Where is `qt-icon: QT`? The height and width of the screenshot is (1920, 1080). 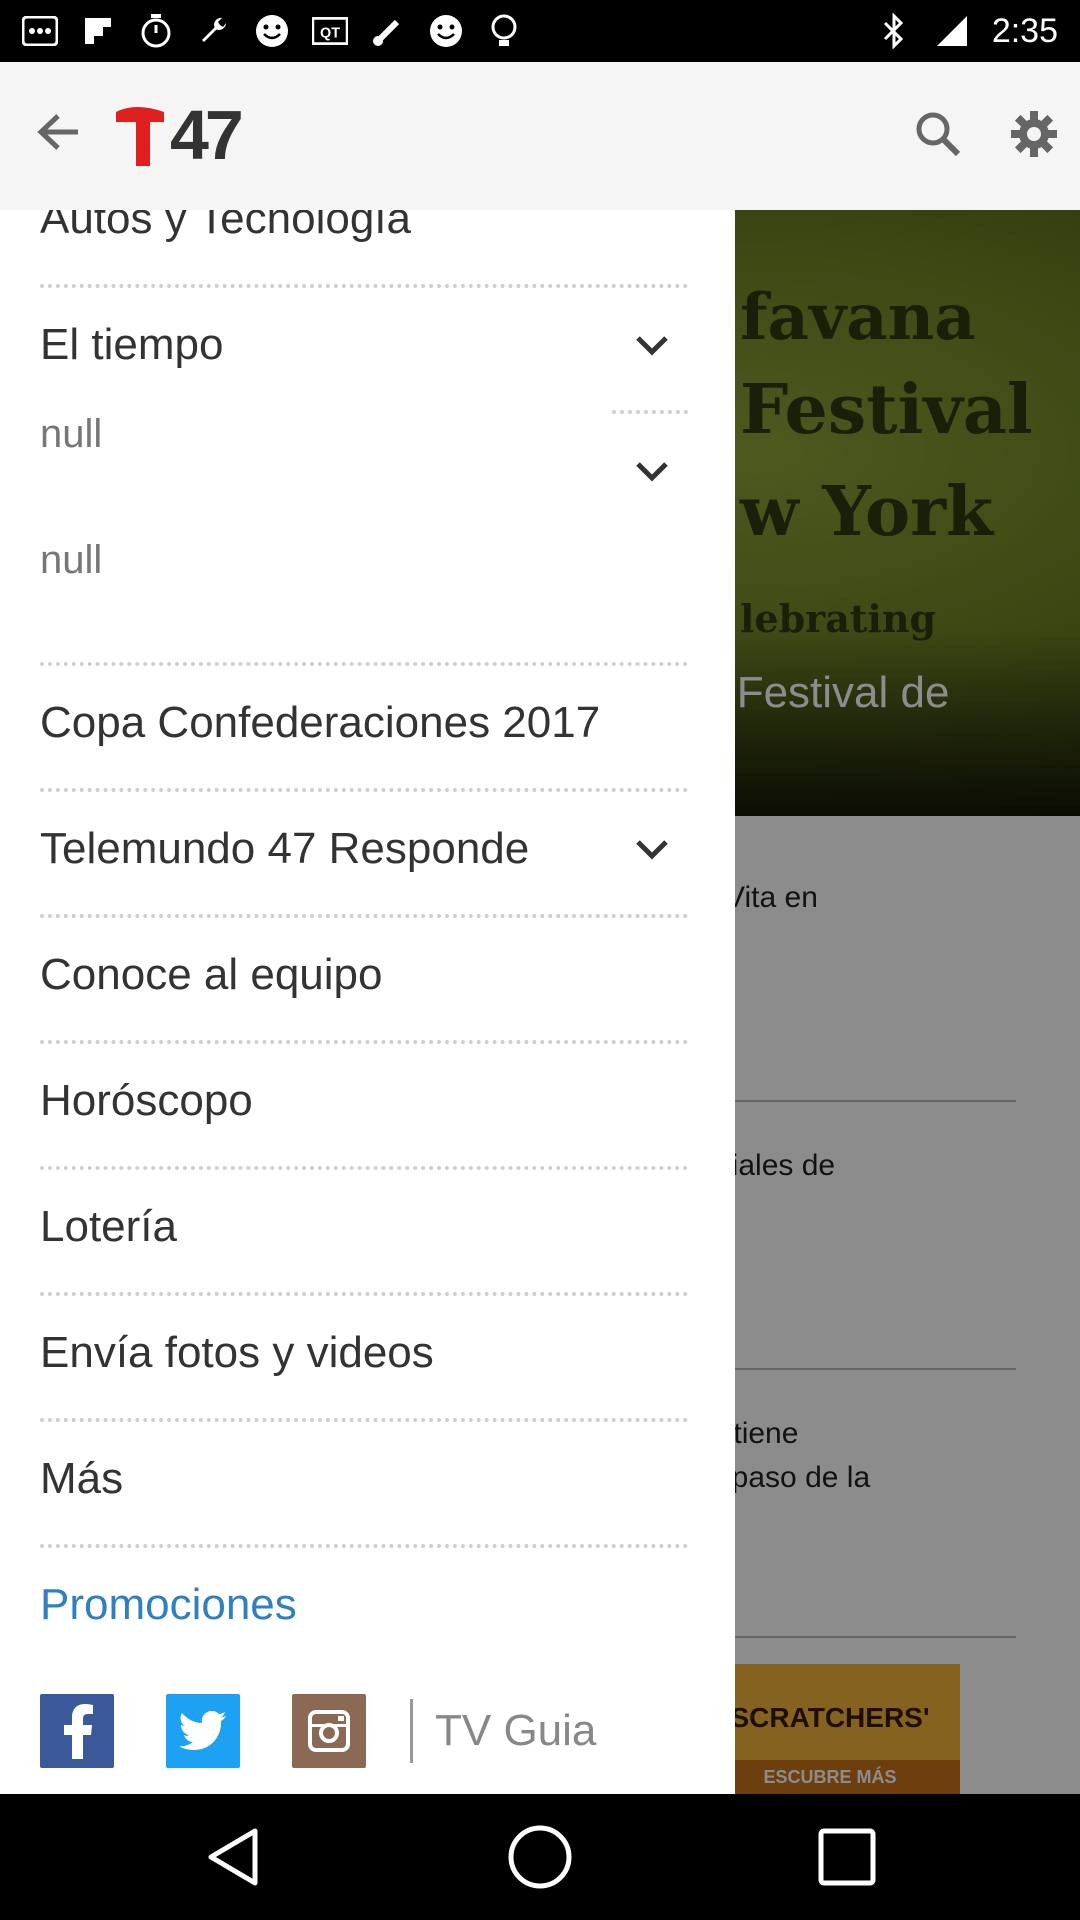 qt-icon: QT is located at coordinates (330, 31).